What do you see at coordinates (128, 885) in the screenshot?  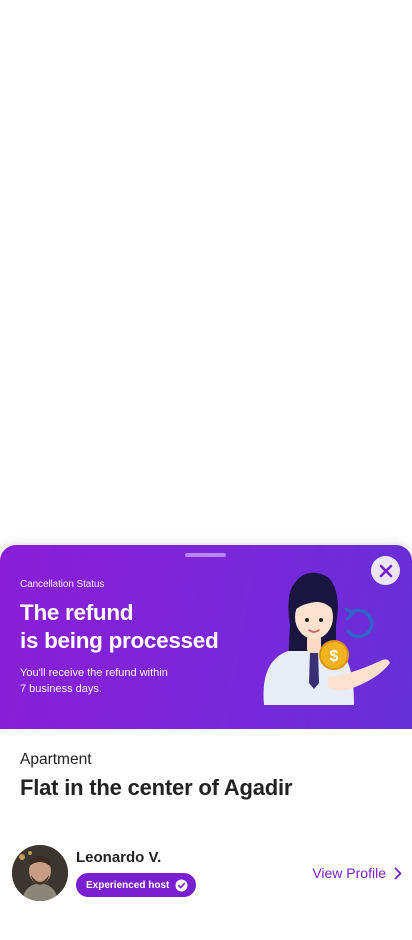 I see `host-badge-label: Experienced host` at bounding box center [128, 885].